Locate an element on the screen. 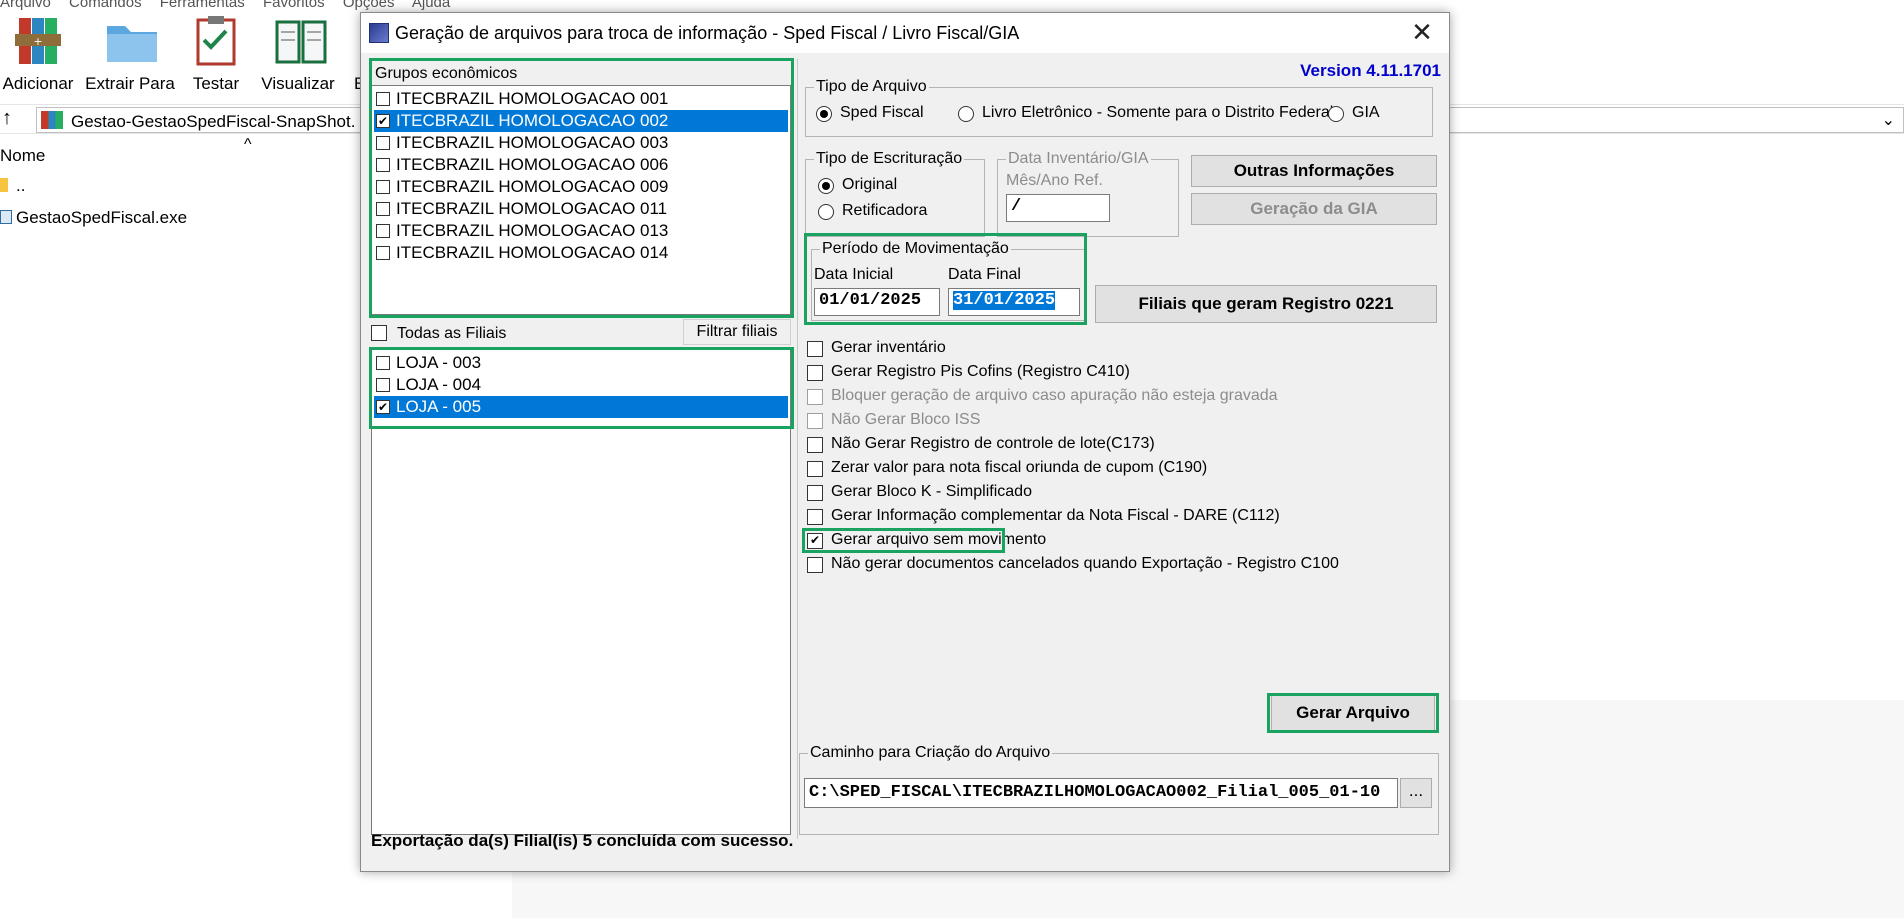 This screenshot has width=1904, height=918. option-checkbox-dare-c112 is located at coordinates (815, 517).